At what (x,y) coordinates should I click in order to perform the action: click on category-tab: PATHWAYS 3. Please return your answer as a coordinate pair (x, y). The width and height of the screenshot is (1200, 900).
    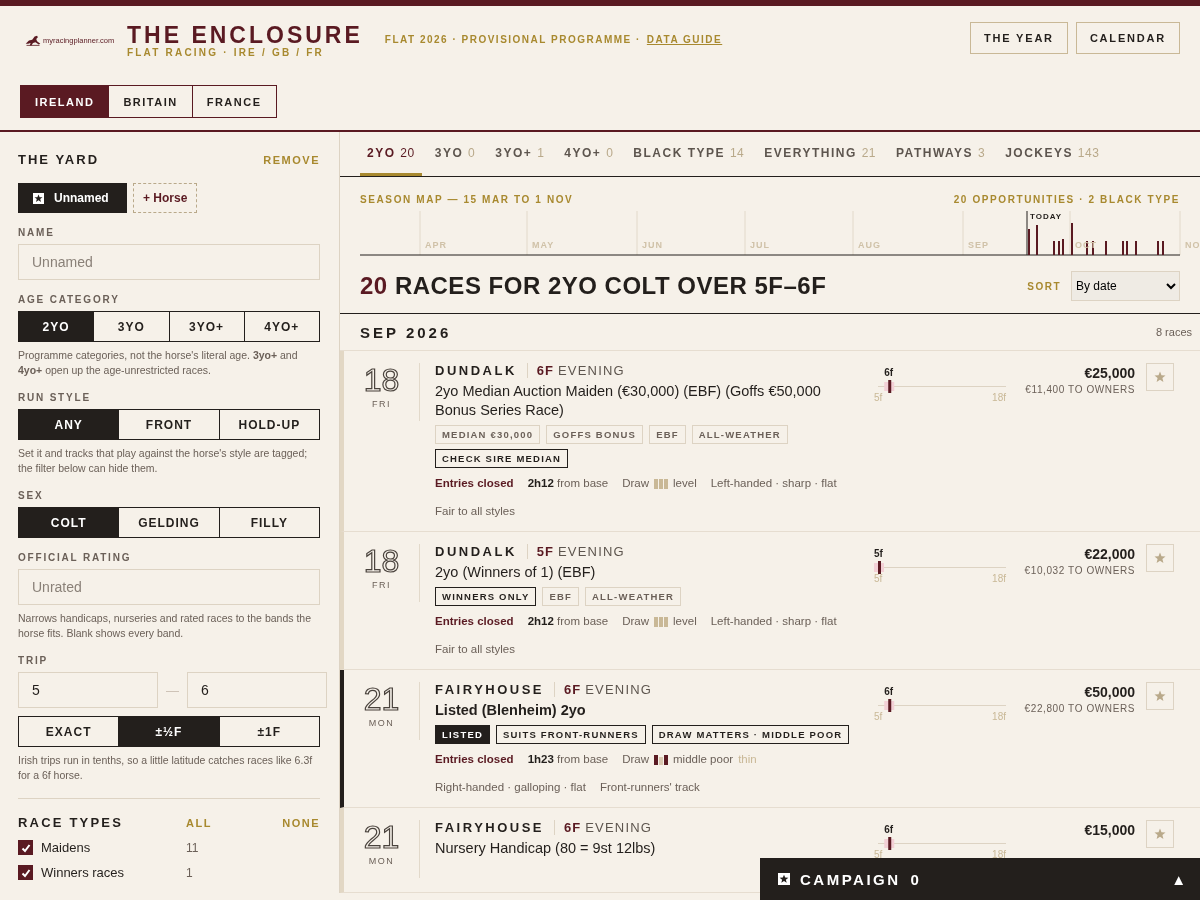
    Looking at the image, I should click on (941, 154).